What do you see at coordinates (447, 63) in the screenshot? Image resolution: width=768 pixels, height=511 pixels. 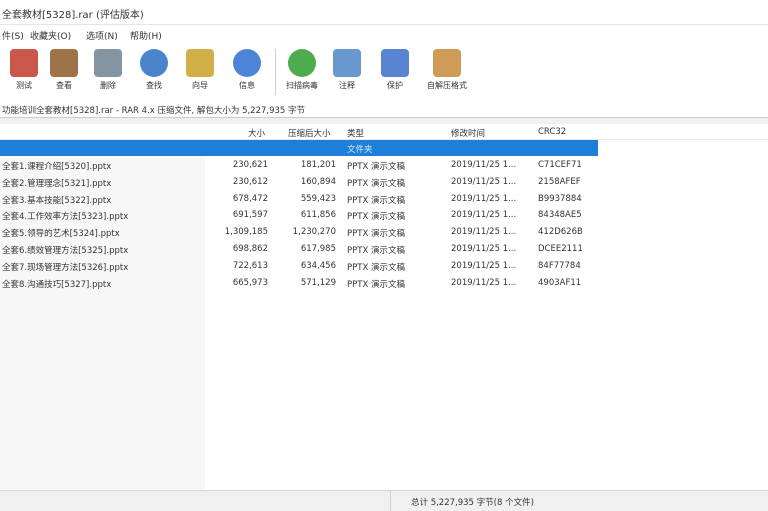 I see `sfx-icon` at bounding box center [447, 63].